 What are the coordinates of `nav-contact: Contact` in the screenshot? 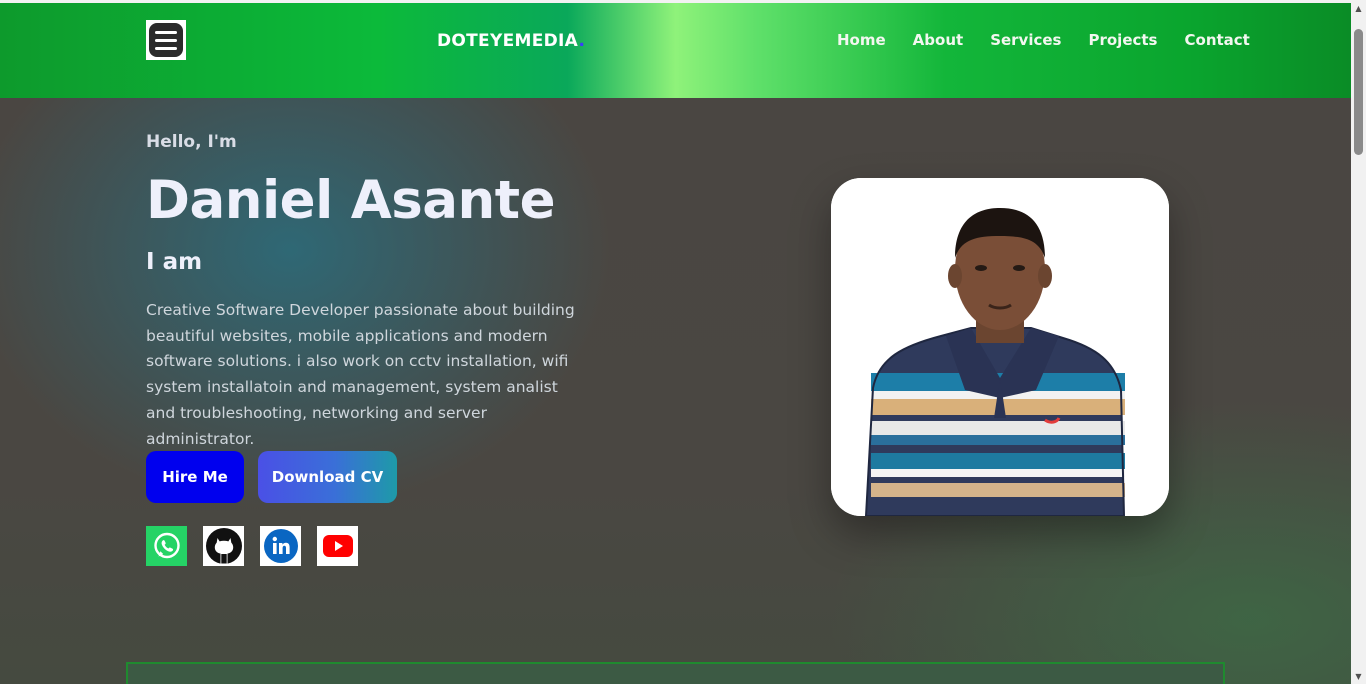 It's located at (1217, 40).